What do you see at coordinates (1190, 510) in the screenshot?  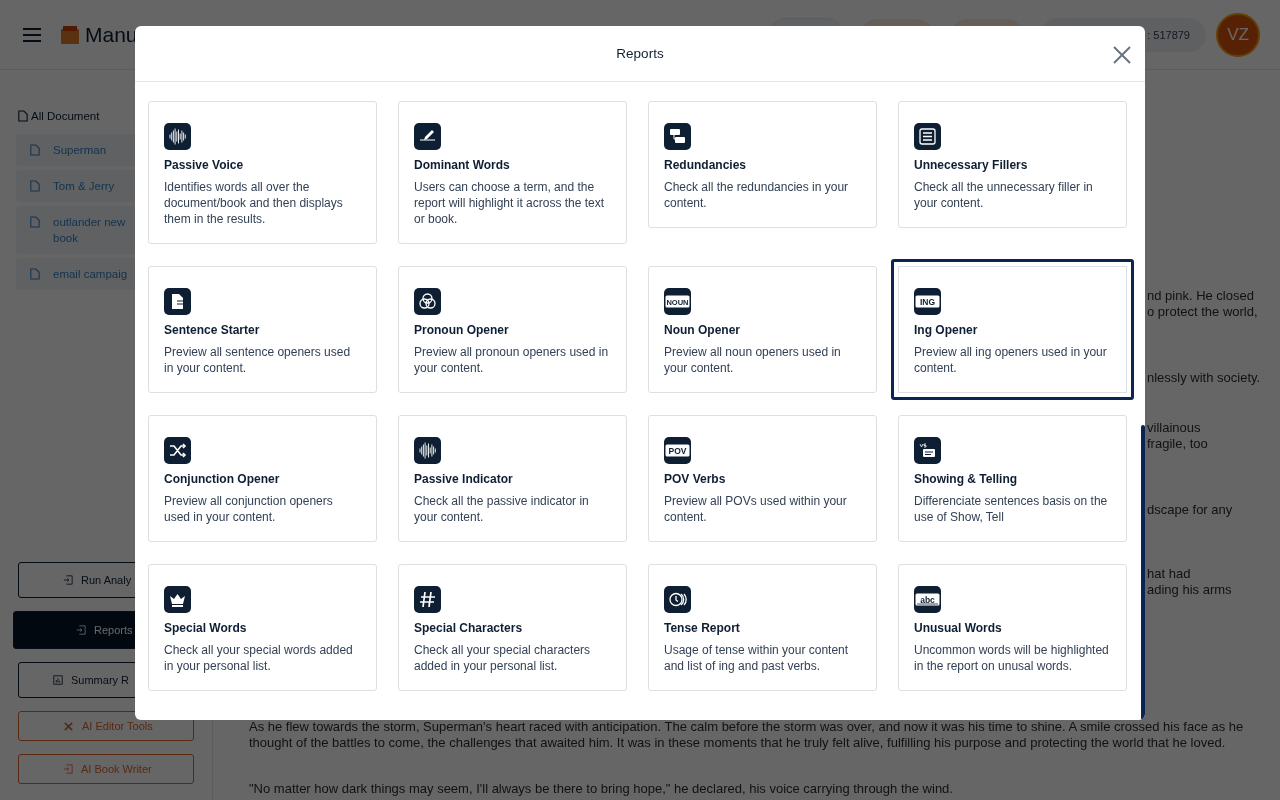 I see `paragraph-line: dscape for any` at bounding box center [1190, 510].